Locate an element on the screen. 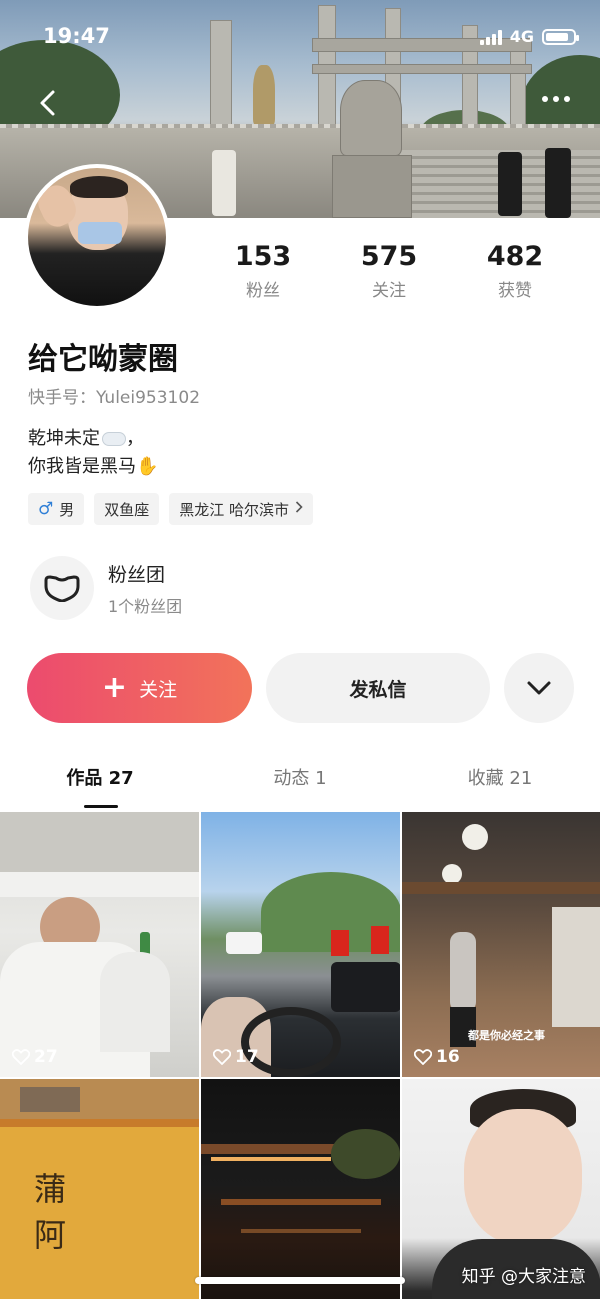 This screenshot has height=1299, width=600. tab-favorites: 收藏 21 is located at coordinates (500, 783).